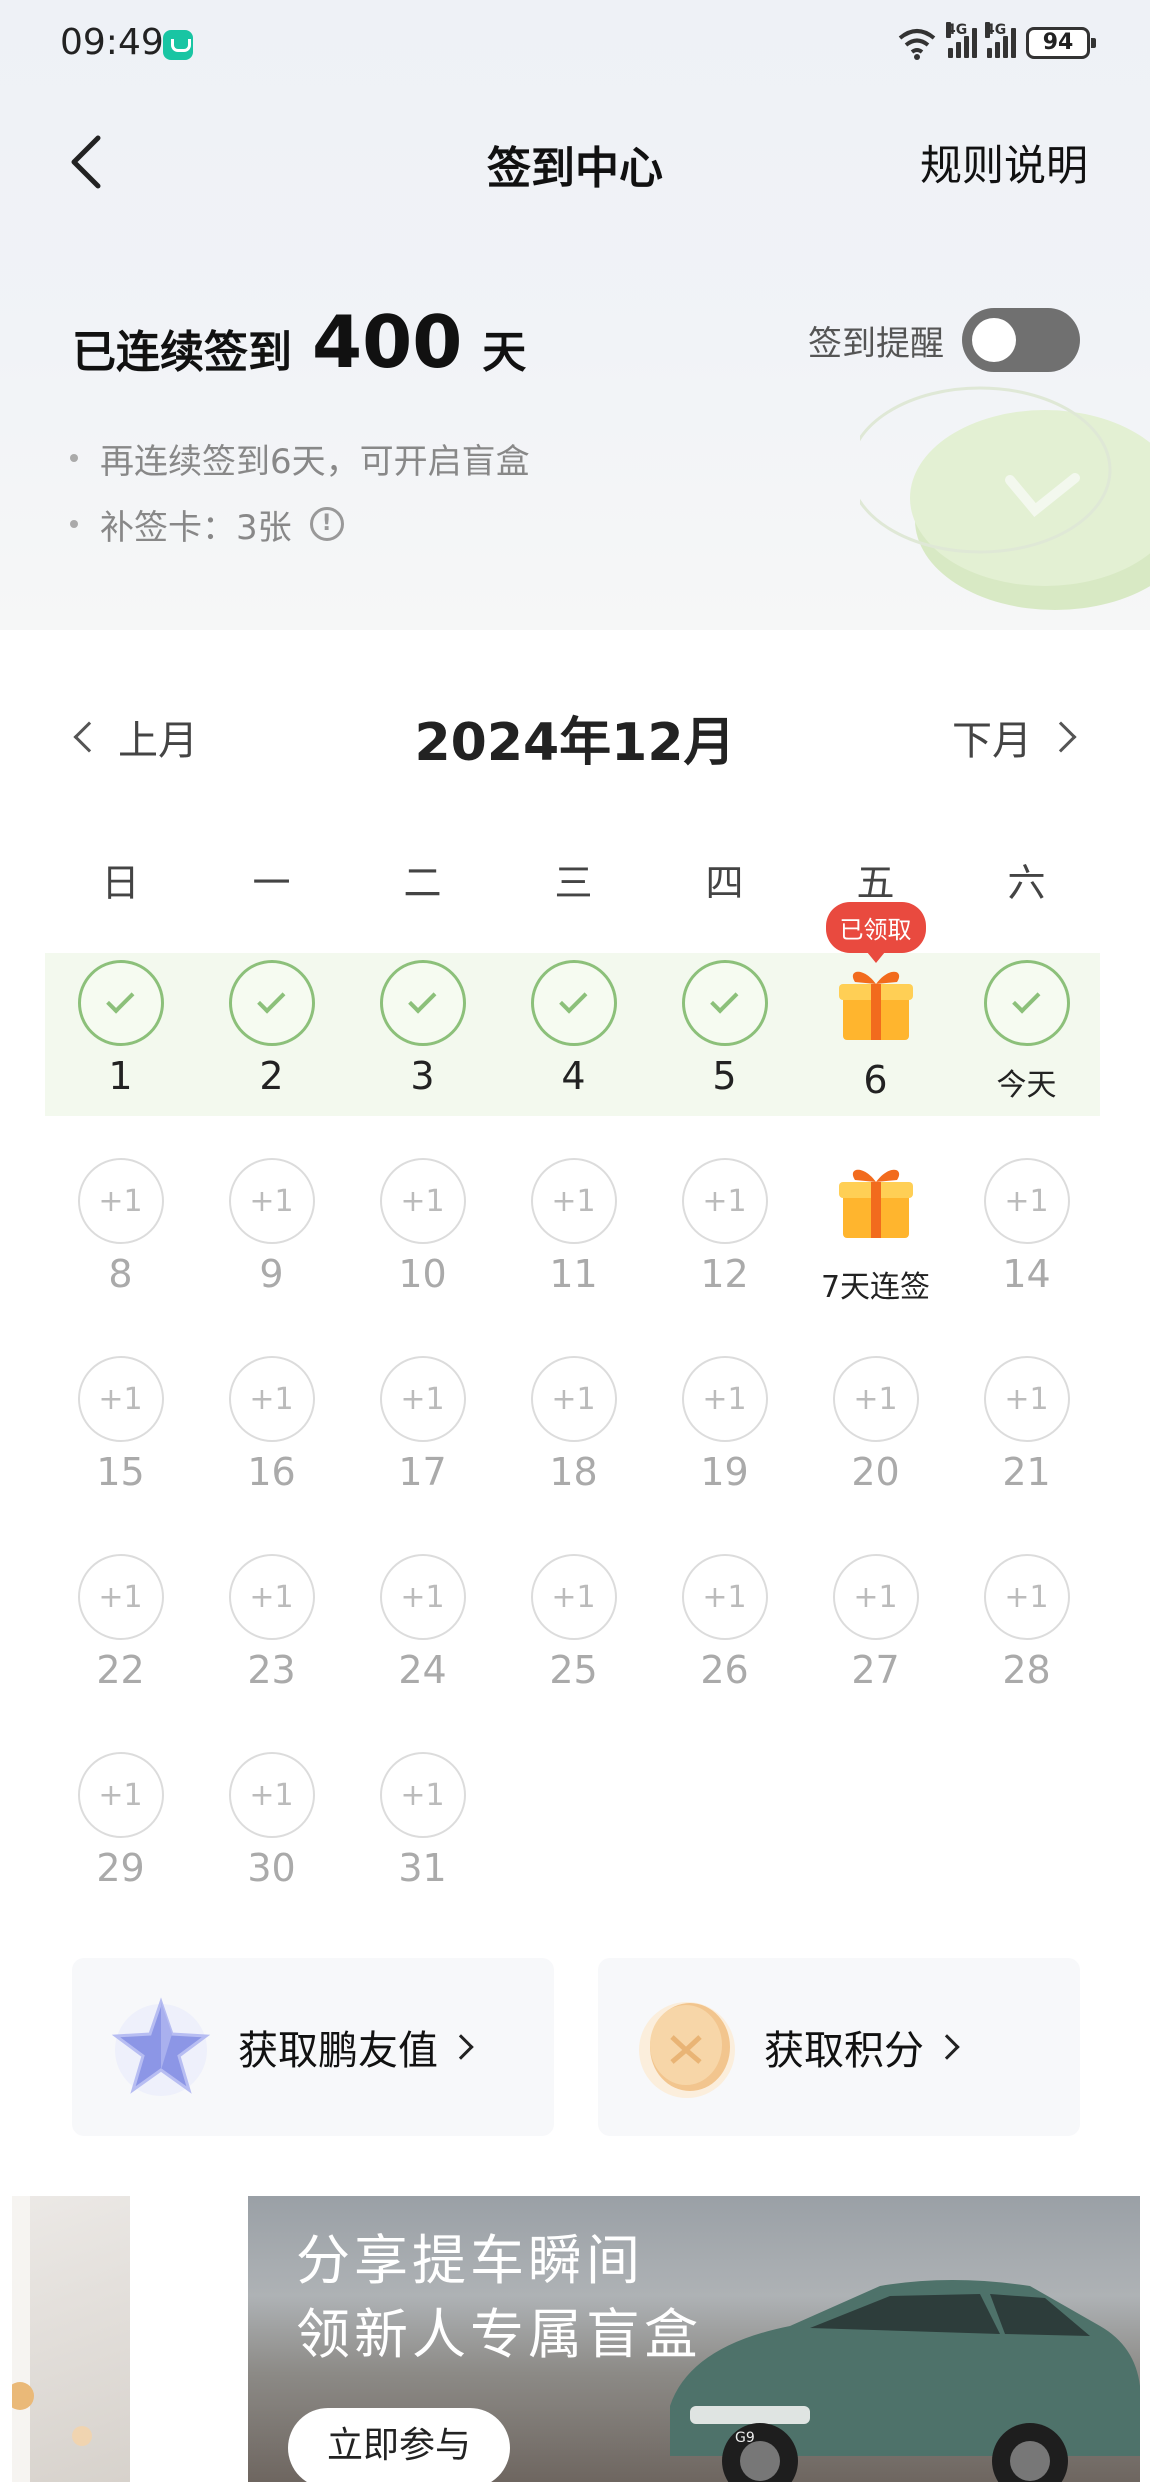 The width and height of the screenshot is (1150, 2482). What do you see at coordinates (120, 1868) in the screenshot?
I see `day-number: 29` at bounding box center [120, 1868].